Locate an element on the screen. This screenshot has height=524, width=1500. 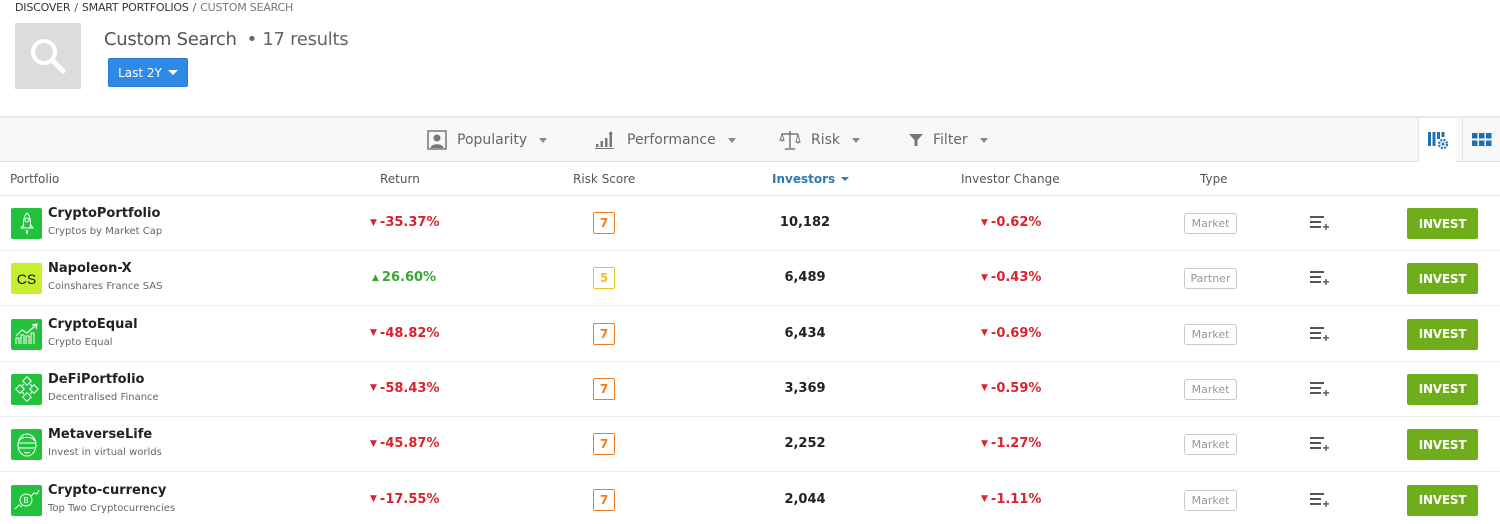
return-value: ▼ -35.37% is located at coordinates (404, 222).